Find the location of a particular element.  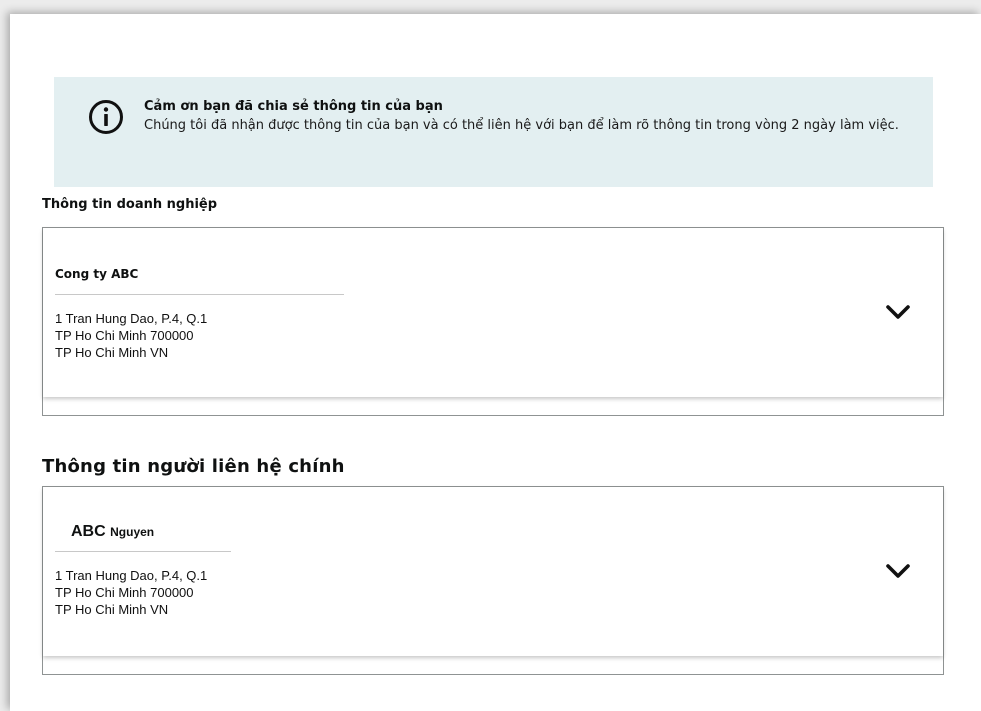

business-address-line3: TP Ho Chi Minh VN is located at coordinates (112, 352).